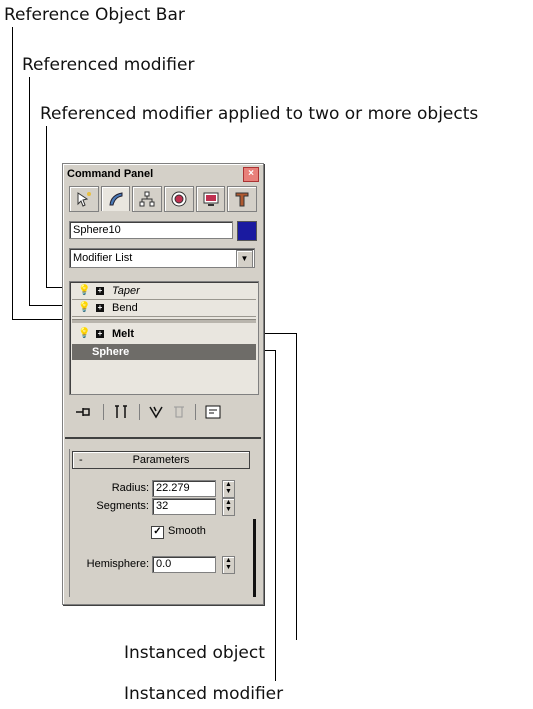 This screenshot has height=709, width=533. I want to click on remove-modifier-icon, so click(179, 412).